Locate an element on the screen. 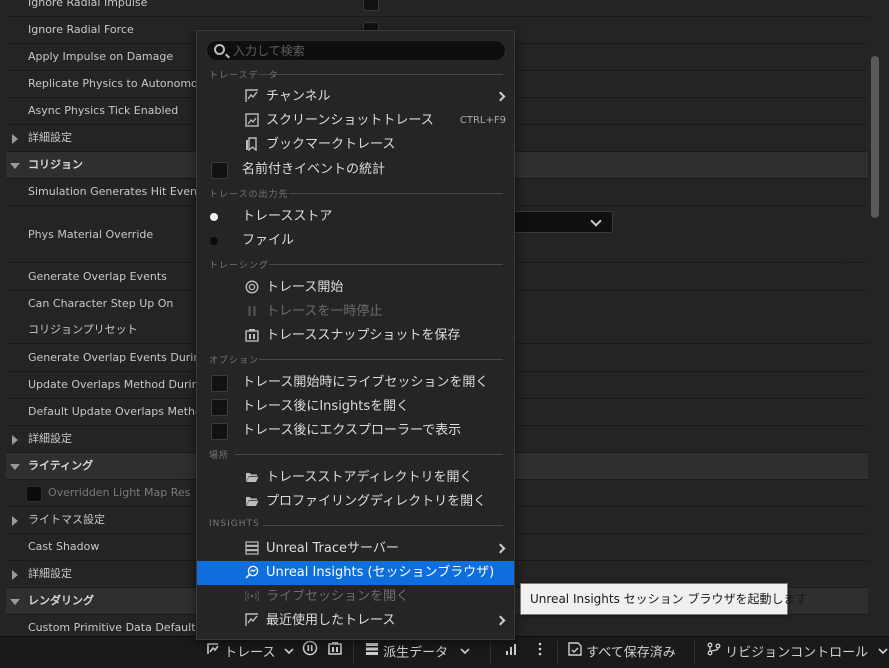  pause-icon is located at coordinates (252, 312).